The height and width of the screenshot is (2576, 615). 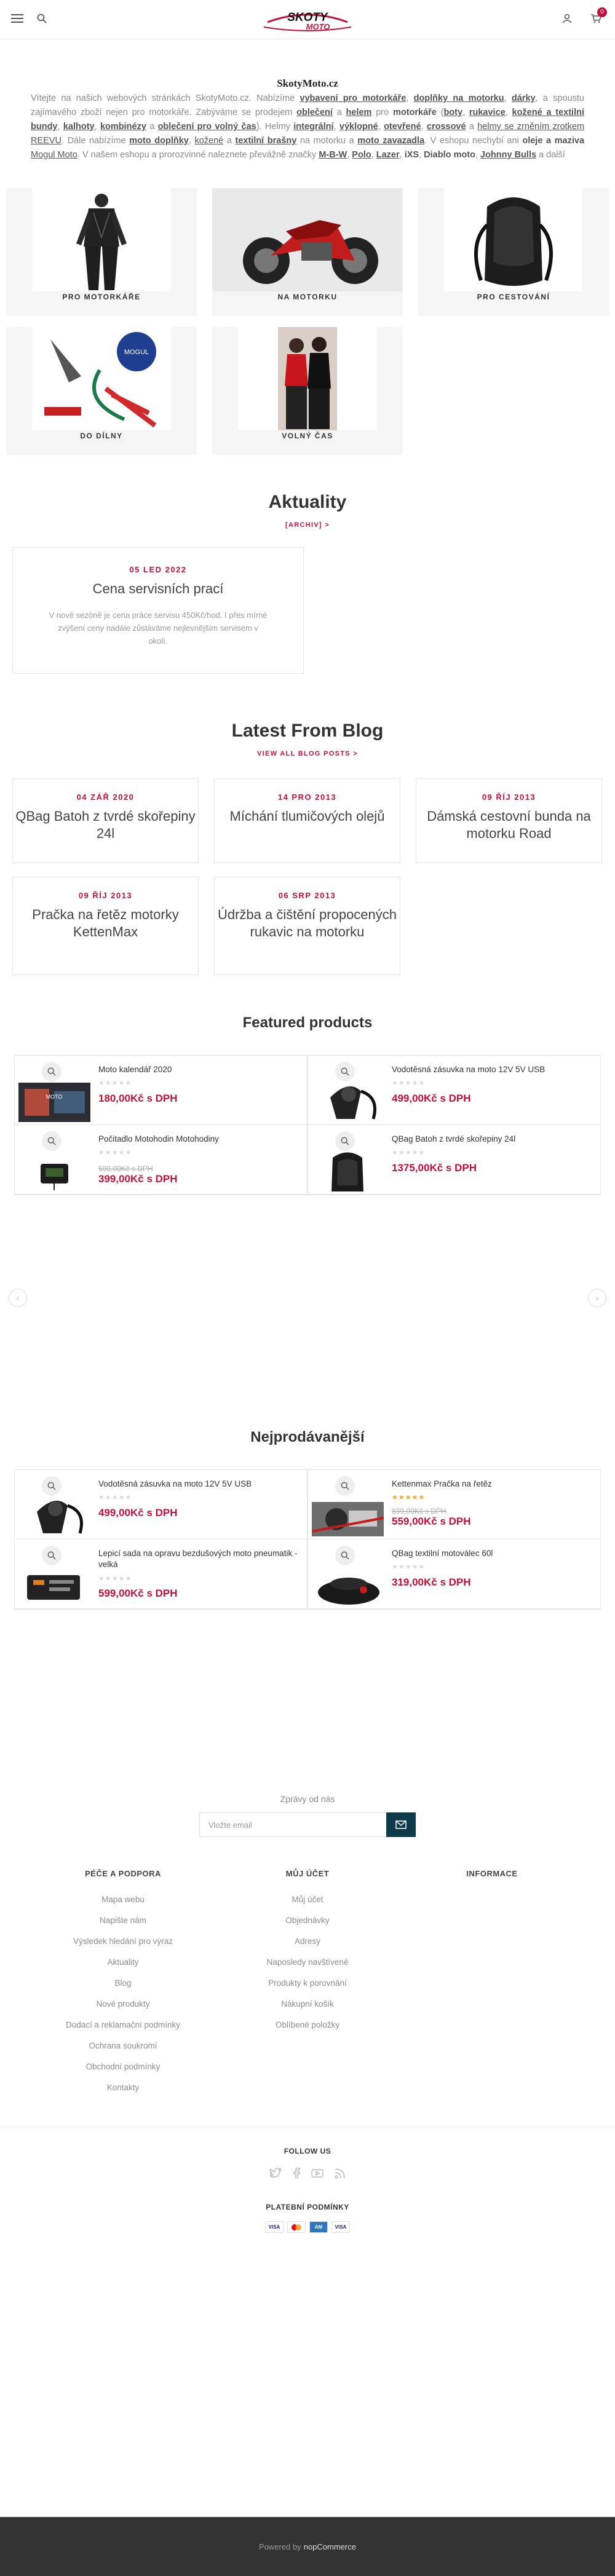 I want to click on newsletter: Zprávy od nás Vložte email, so click(x=307, y=1816).